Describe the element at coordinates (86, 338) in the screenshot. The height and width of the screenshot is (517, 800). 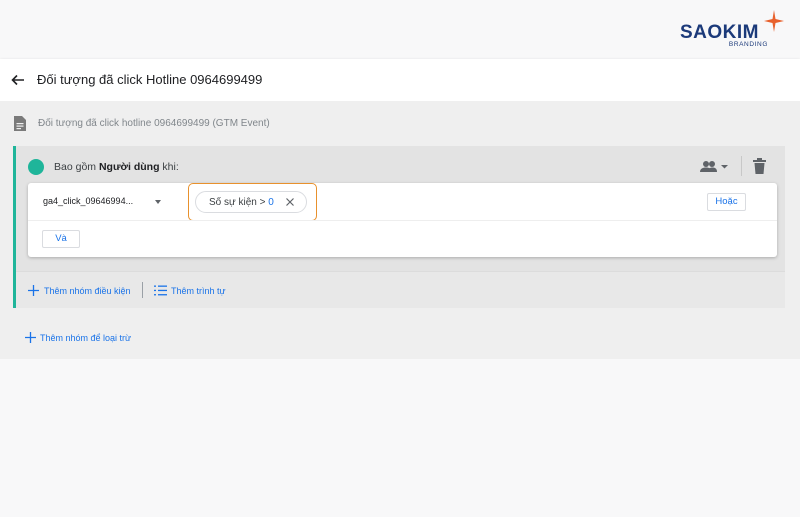
I see `add-exclude-group-label: Thêm nhóm để loại trừ` at that location.